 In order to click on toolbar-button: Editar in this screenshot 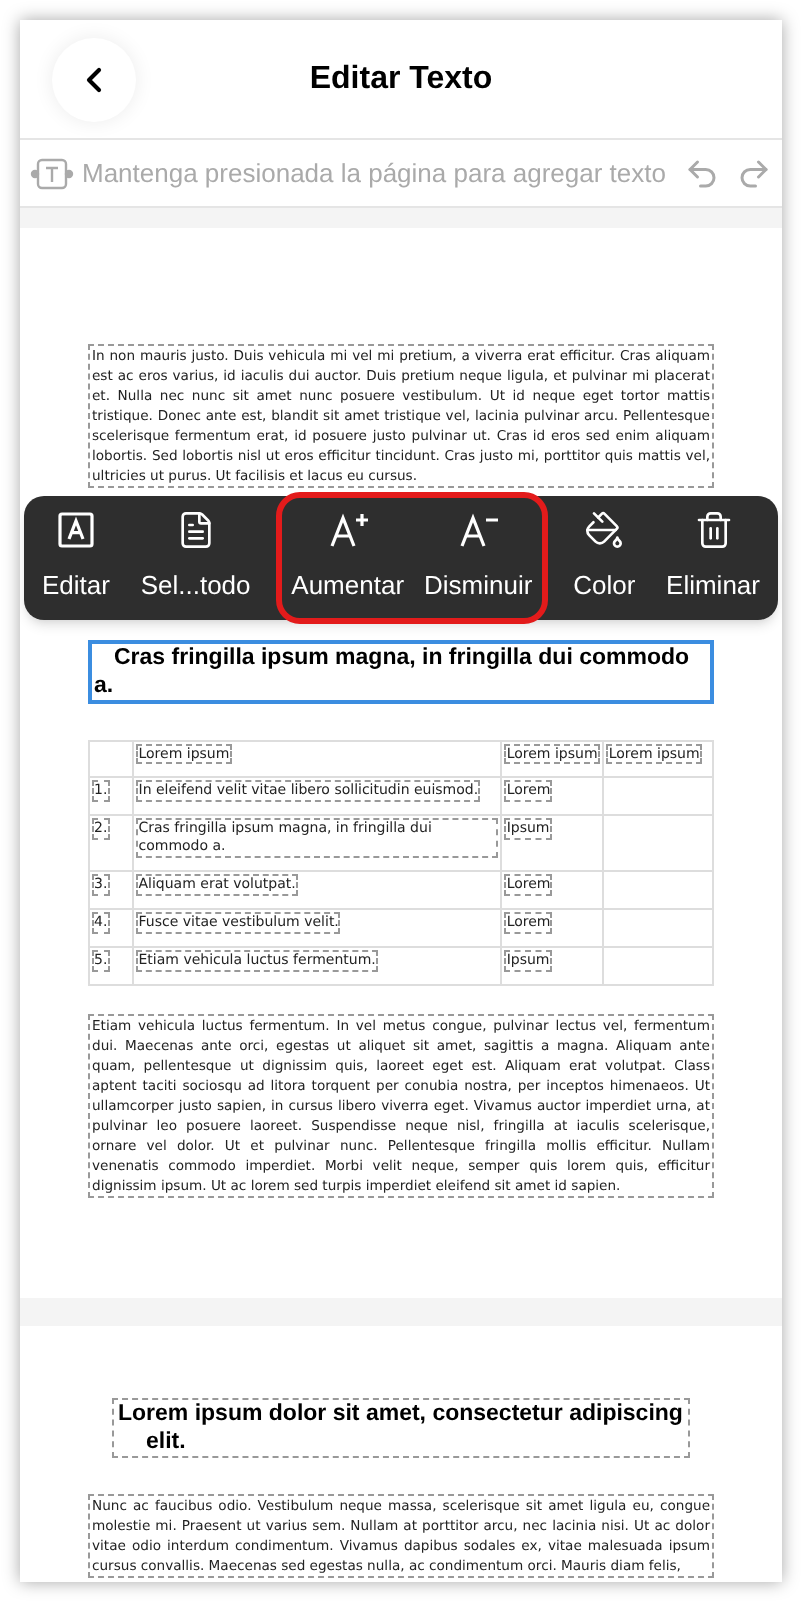, I will do `click(76, 558)`.